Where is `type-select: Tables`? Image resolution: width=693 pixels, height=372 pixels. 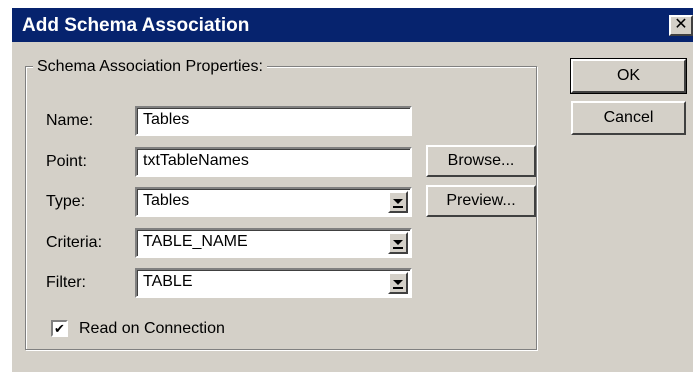 type-select: Tables is located at coordinates (273, 202).